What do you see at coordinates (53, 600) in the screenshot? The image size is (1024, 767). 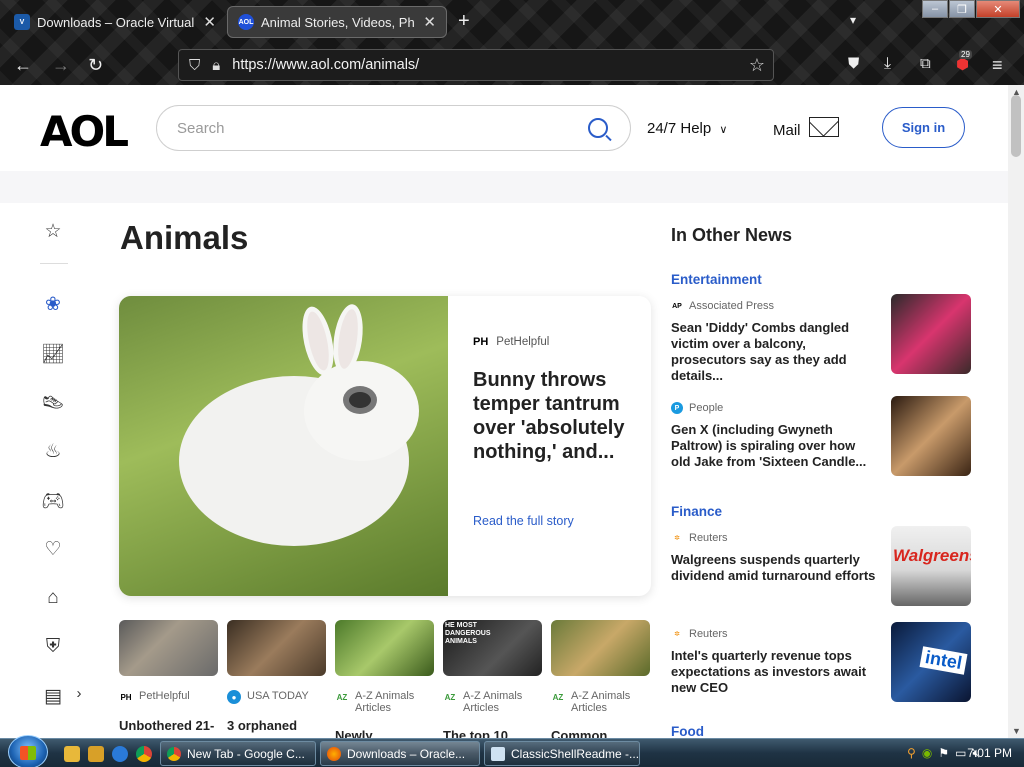 I see `house-icon: ⌂` at bounding box center [53, 600].